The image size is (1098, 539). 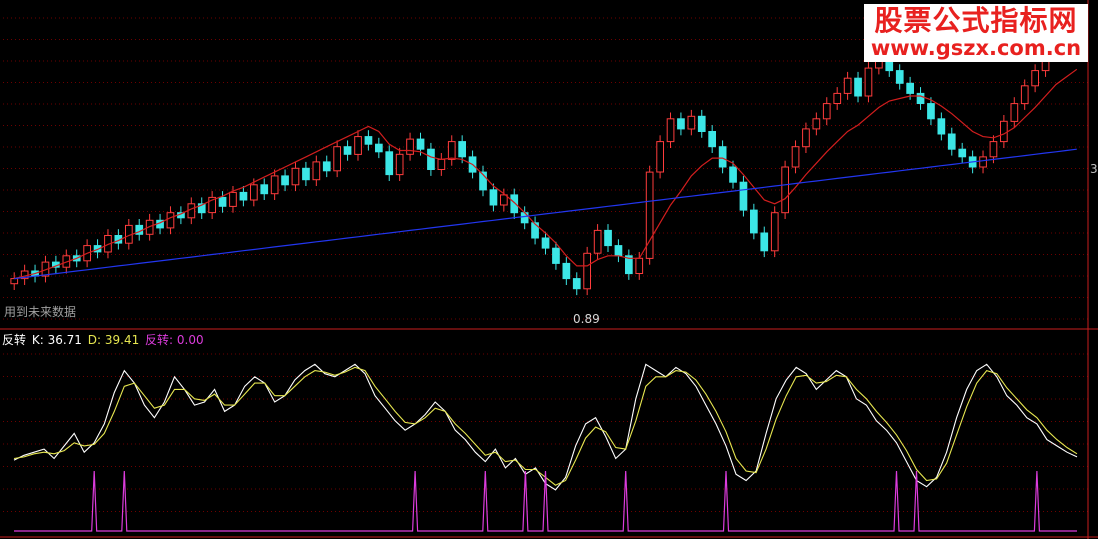 What do you see at coordinates (976, 48) in the screenshot?
I see `watermark-url: www.gszx.com.cn` at bounding box center [976, 48].